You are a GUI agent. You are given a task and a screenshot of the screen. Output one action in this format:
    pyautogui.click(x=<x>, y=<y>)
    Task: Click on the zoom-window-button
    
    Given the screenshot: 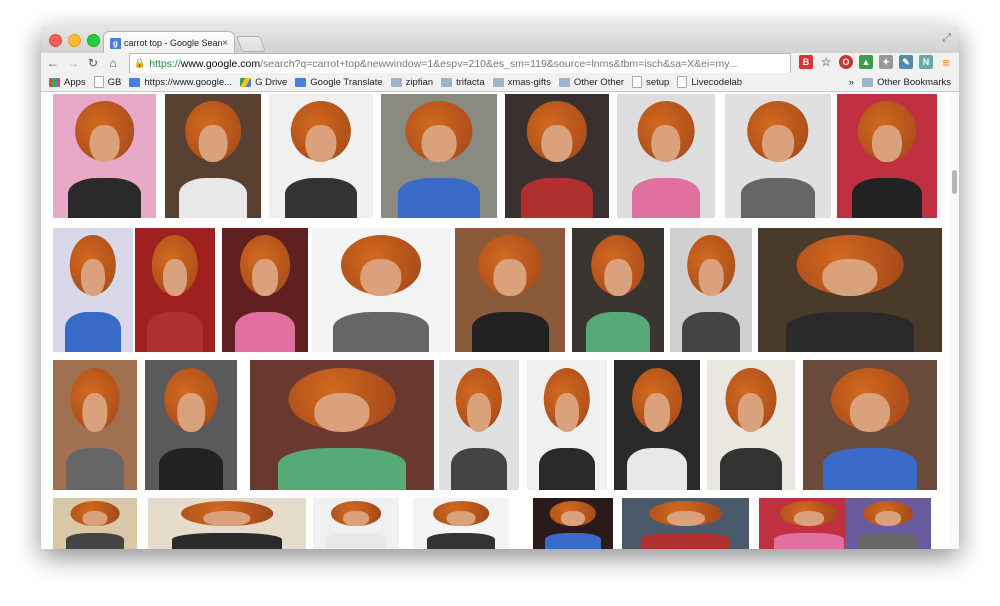 What is the action you would take?
    pyautogui.click(x=93, y=40)
    